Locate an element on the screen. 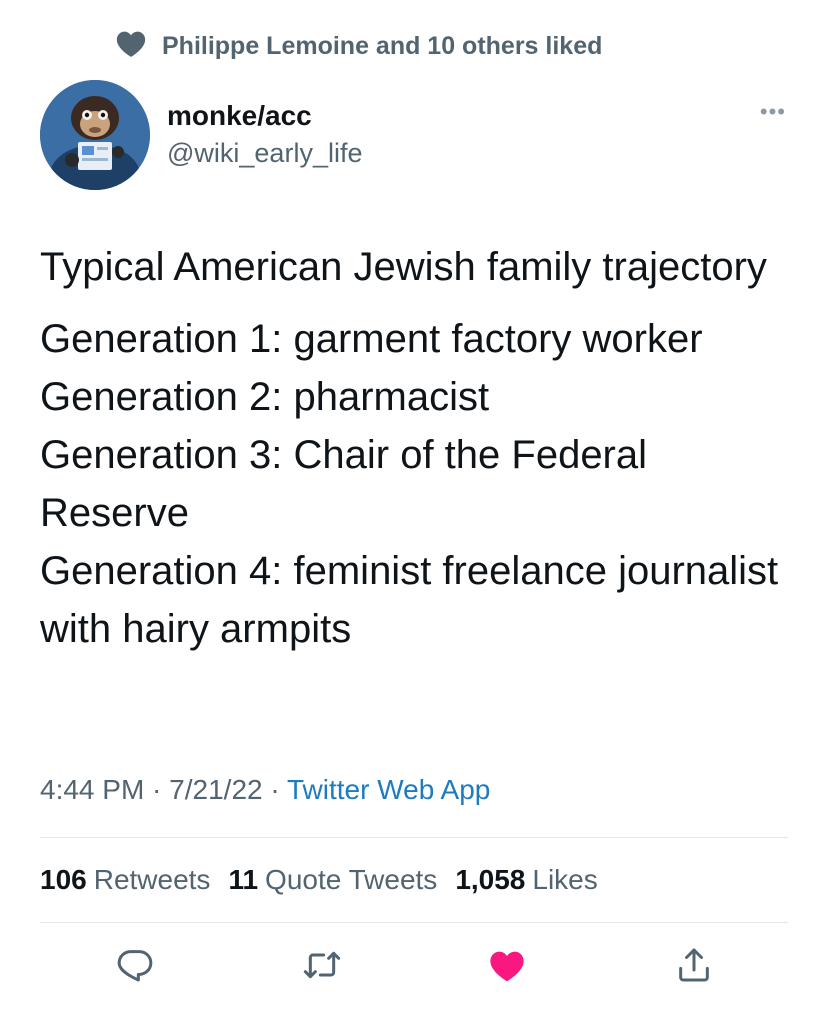 This screenshot has width=827, height=1013. retweet-icon is located at coordinates (322, 967).